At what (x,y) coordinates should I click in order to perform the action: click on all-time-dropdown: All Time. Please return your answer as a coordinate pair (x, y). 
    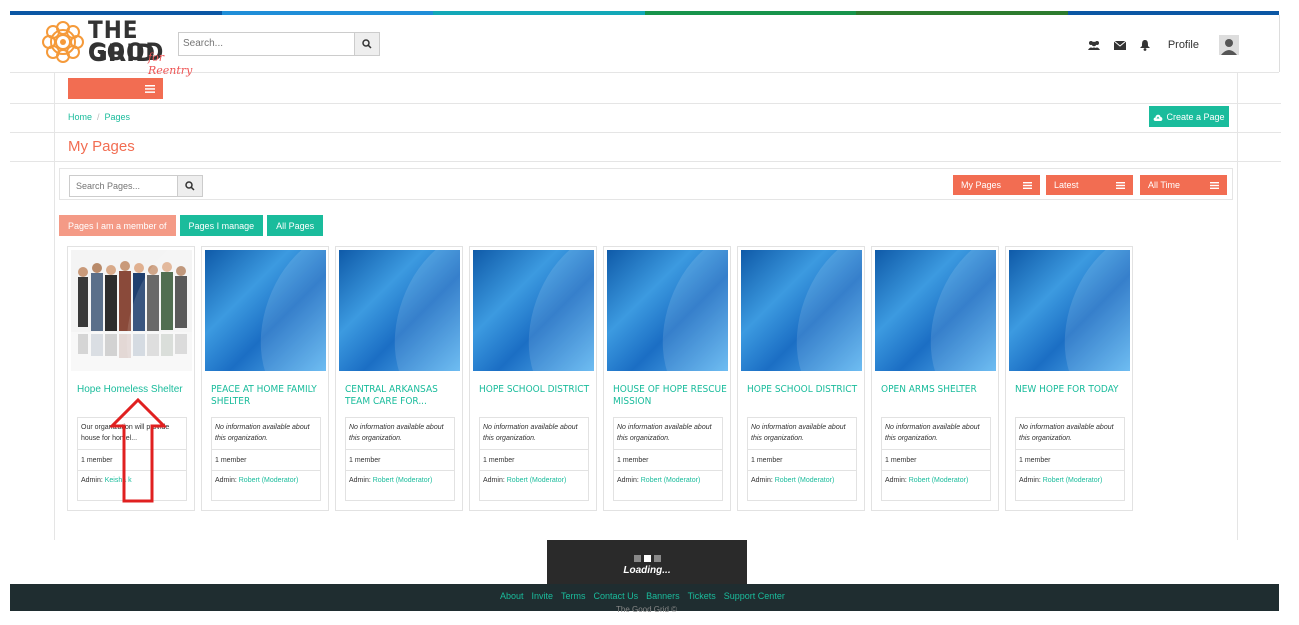
    Looking at the image, I should click on (1183, 185).